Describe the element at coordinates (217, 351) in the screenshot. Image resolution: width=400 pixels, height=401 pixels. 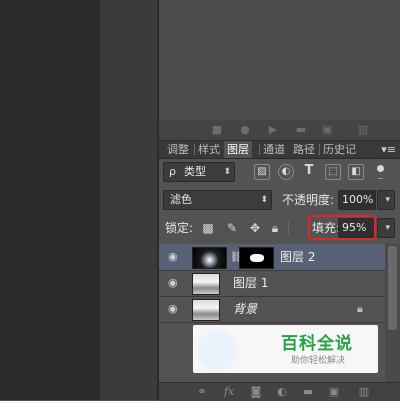
I see `watermark-circle` at that location.